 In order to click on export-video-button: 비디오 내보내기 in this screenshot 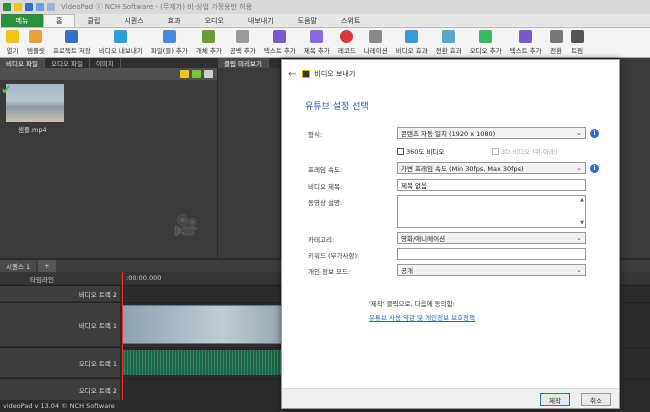, I will do `click(121, 41)`.